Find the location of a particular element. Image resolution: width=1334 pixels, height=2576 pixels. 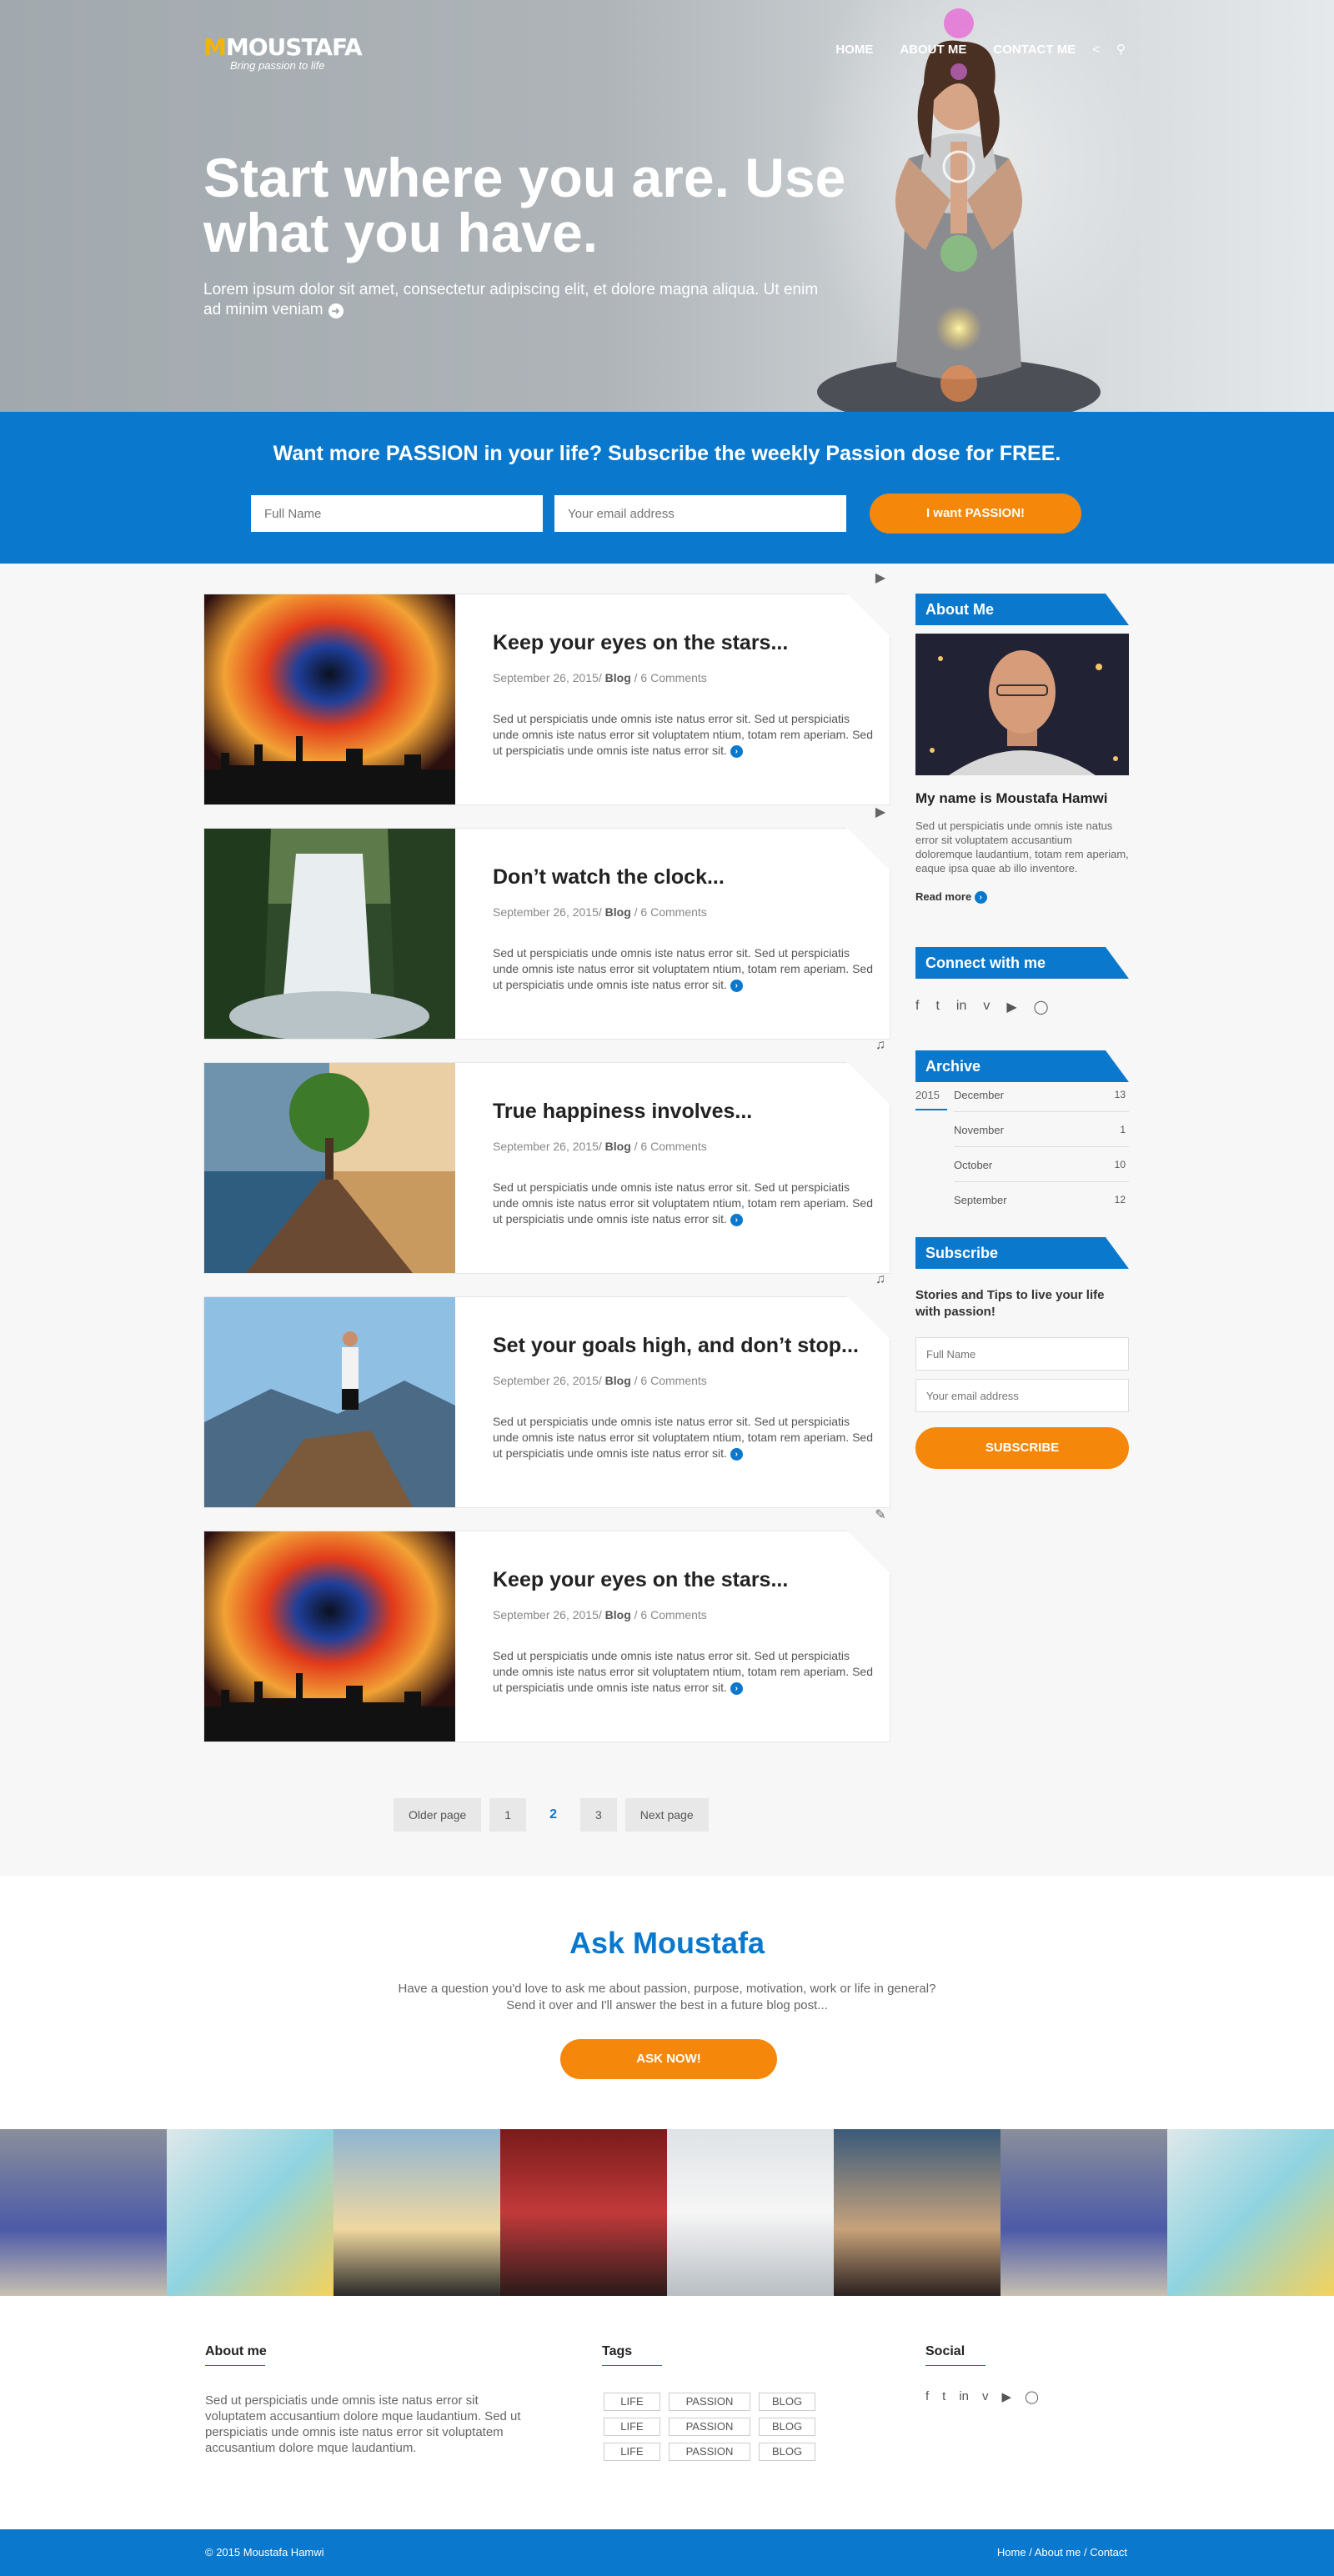

sidebar-subscribe-button: SUBSCRIBE is located at coordinates (1022, 1448).